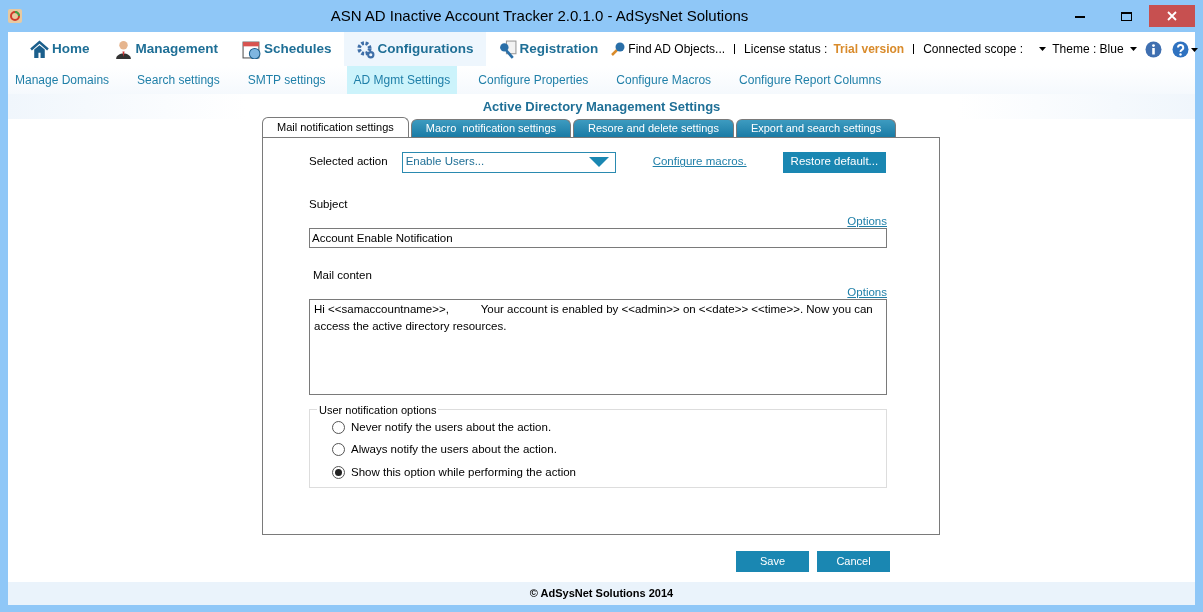 Image resolution: width=1203 pixels, height=612 pixels. What do you see at coordinates (853, 561) in the screenshot?
I see `cancel-button: Cancel` at bounding box center [853, 561].